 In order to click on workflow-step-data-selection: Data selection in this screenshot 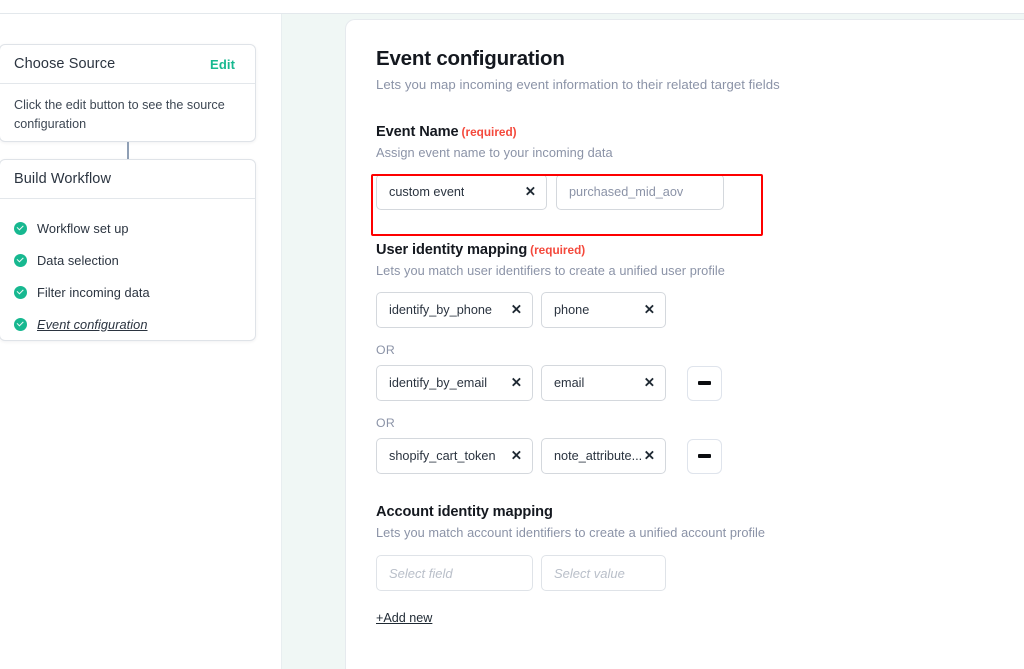, I will do `click(127, 260)`.